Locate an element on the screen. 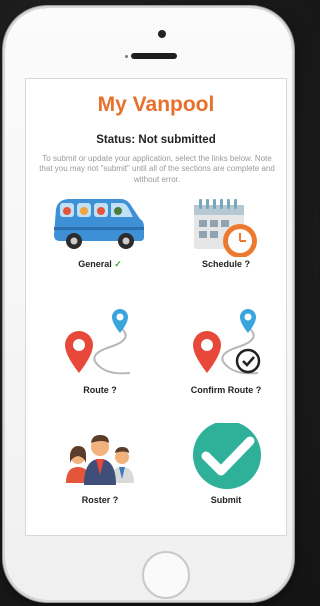  submit-tile: Submit is located at coordinates (226, 473).